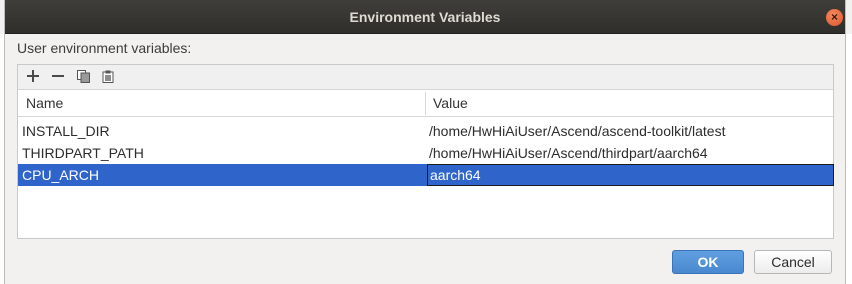  What do you see at coordinates (66, 131) in the screenshot?
I see `variable-name-cell: INSTALL_DIR` at bounding box center [66, 131].